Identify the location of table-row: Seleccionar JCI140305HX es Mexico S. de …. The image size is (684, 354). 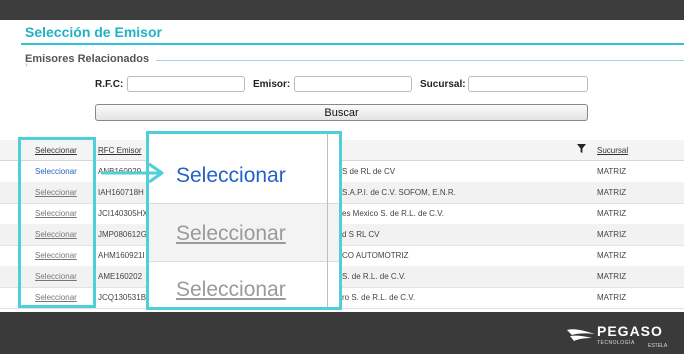
(342, 214).